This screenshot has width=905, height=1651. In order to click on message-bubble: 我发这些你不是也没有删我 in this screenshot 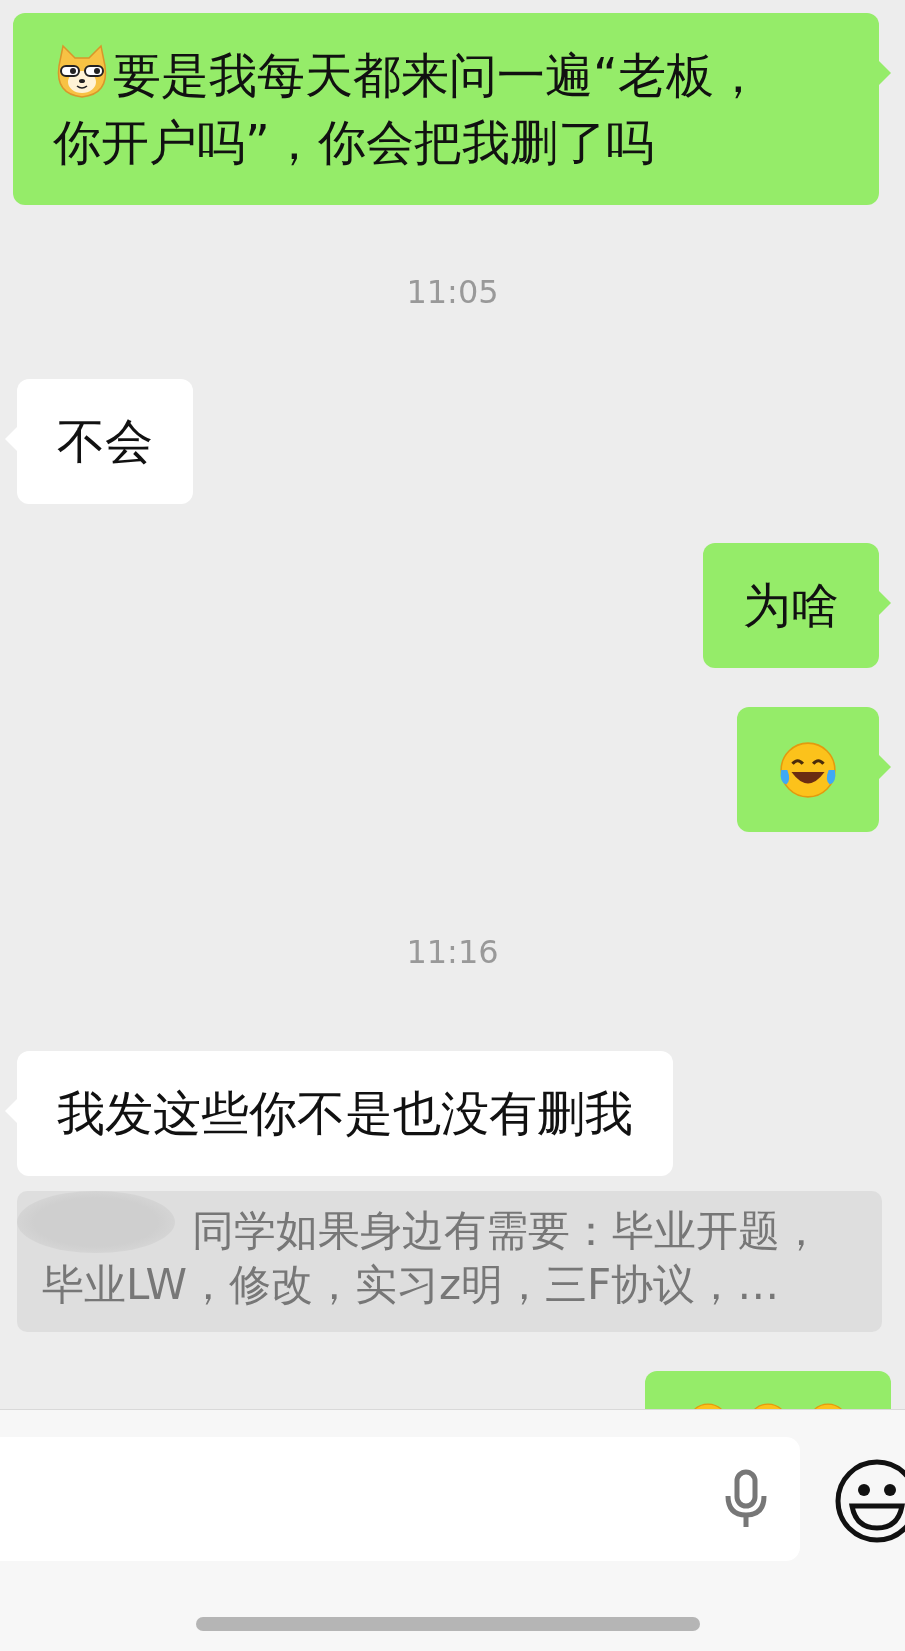, I will do `click(345, 1113)`.